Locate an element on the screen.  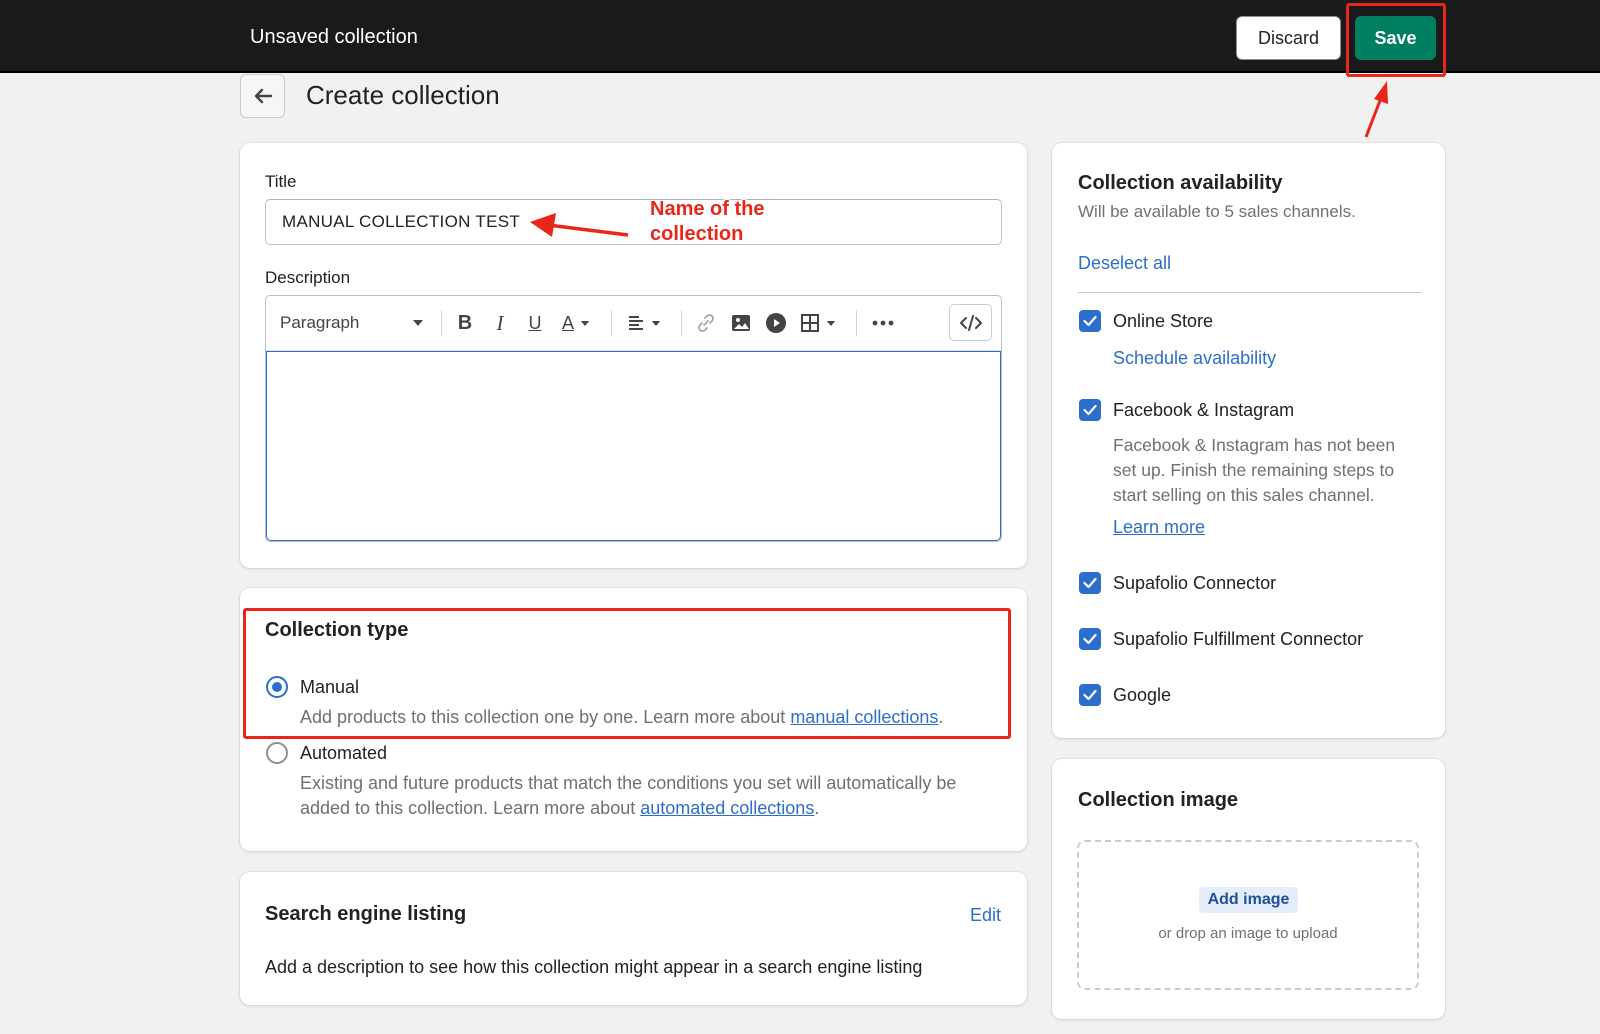
underline-button: U is located at coordinates (535, 323).